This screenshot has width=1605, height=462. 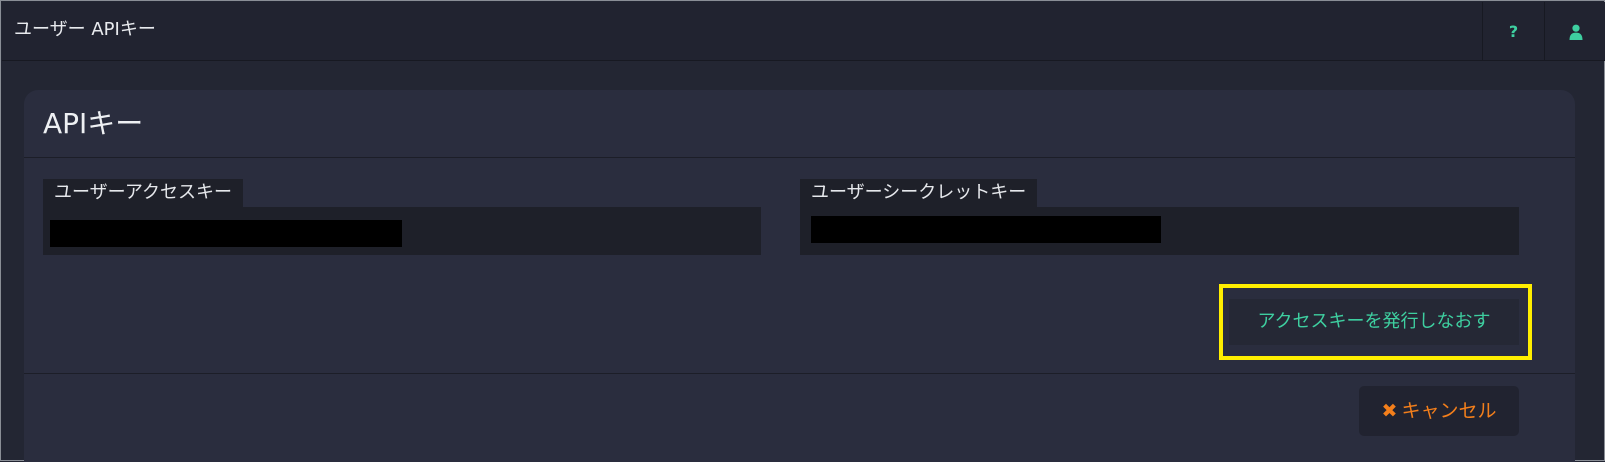 I want to click on user-icon, so click(x=1575, y=32).